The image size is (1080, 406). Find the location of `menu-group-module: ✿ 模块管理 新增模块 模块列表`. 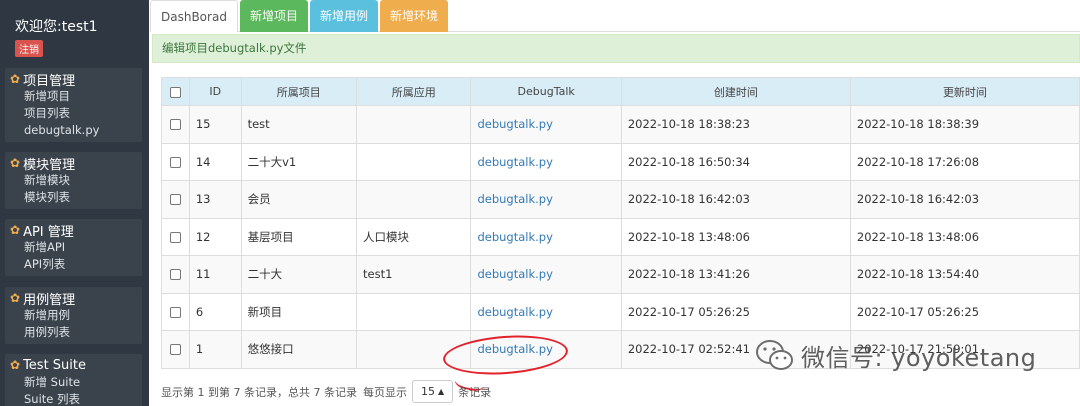

menu-group-module: ✿ 模块管理 新增模块 模块列表 is located at coordinates (73, 180).